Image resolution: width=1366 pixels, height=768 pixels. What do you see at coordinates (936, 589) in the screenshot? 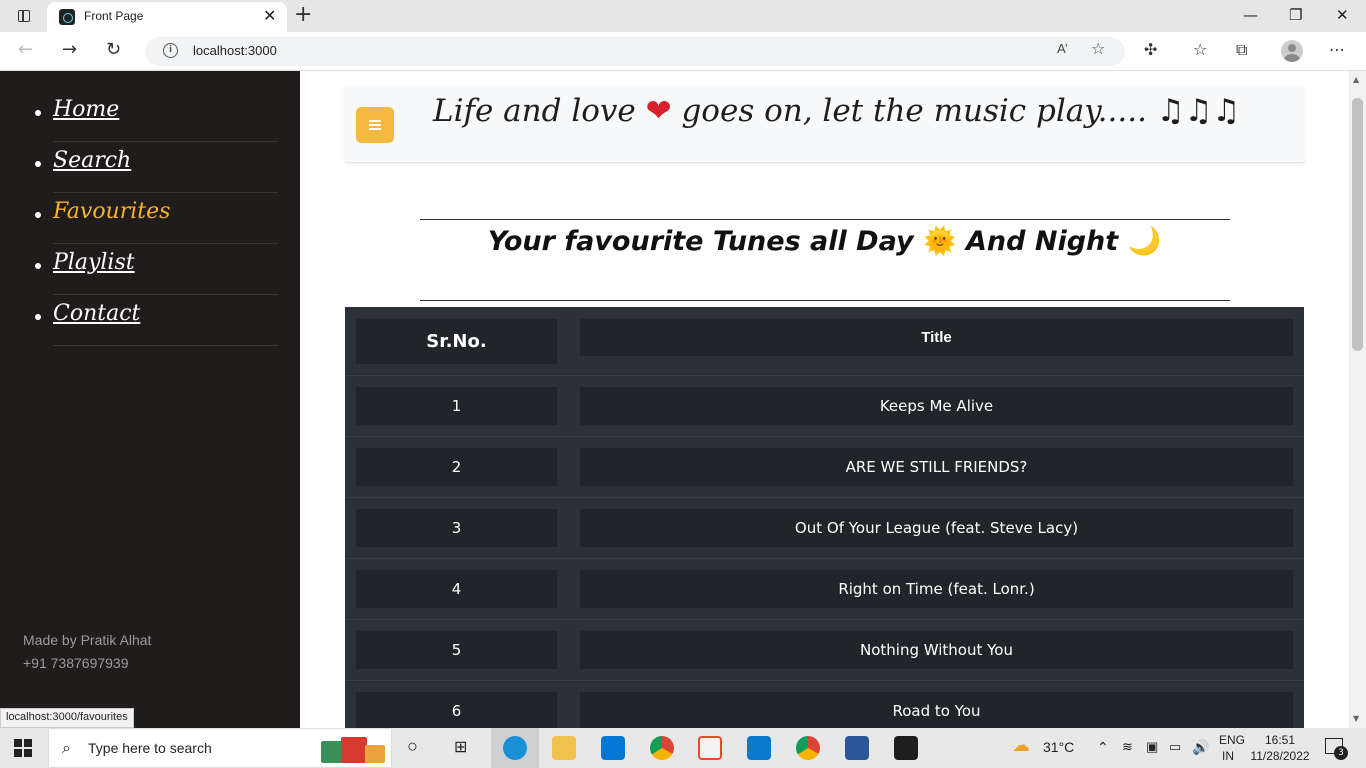
I see `row-title: Right on Time (feat. Lonr.)` at bounding box center [936, 589].